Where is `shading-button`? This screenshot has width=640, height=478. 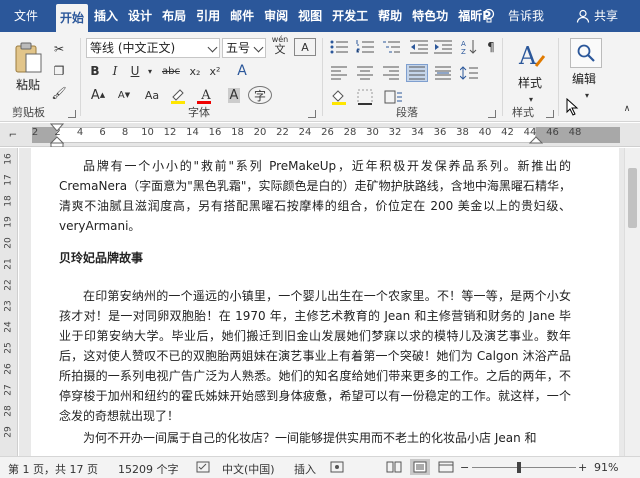 shading-button is located at coordinates (339, 97).